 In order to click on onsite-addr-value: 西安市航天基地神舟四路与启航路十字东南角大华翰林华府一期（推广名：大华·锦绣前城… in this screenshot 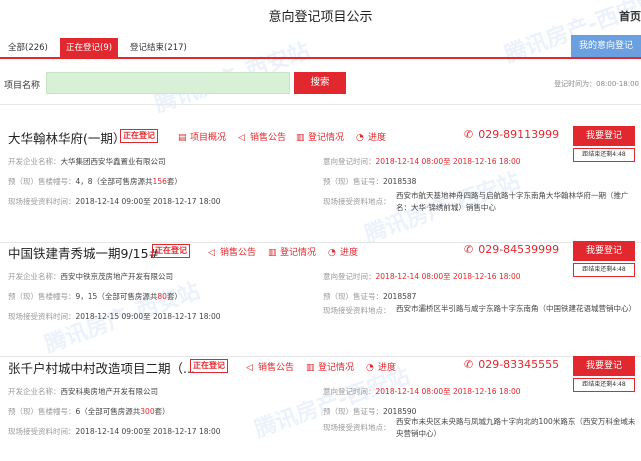, I will do `click(512, 201)`.